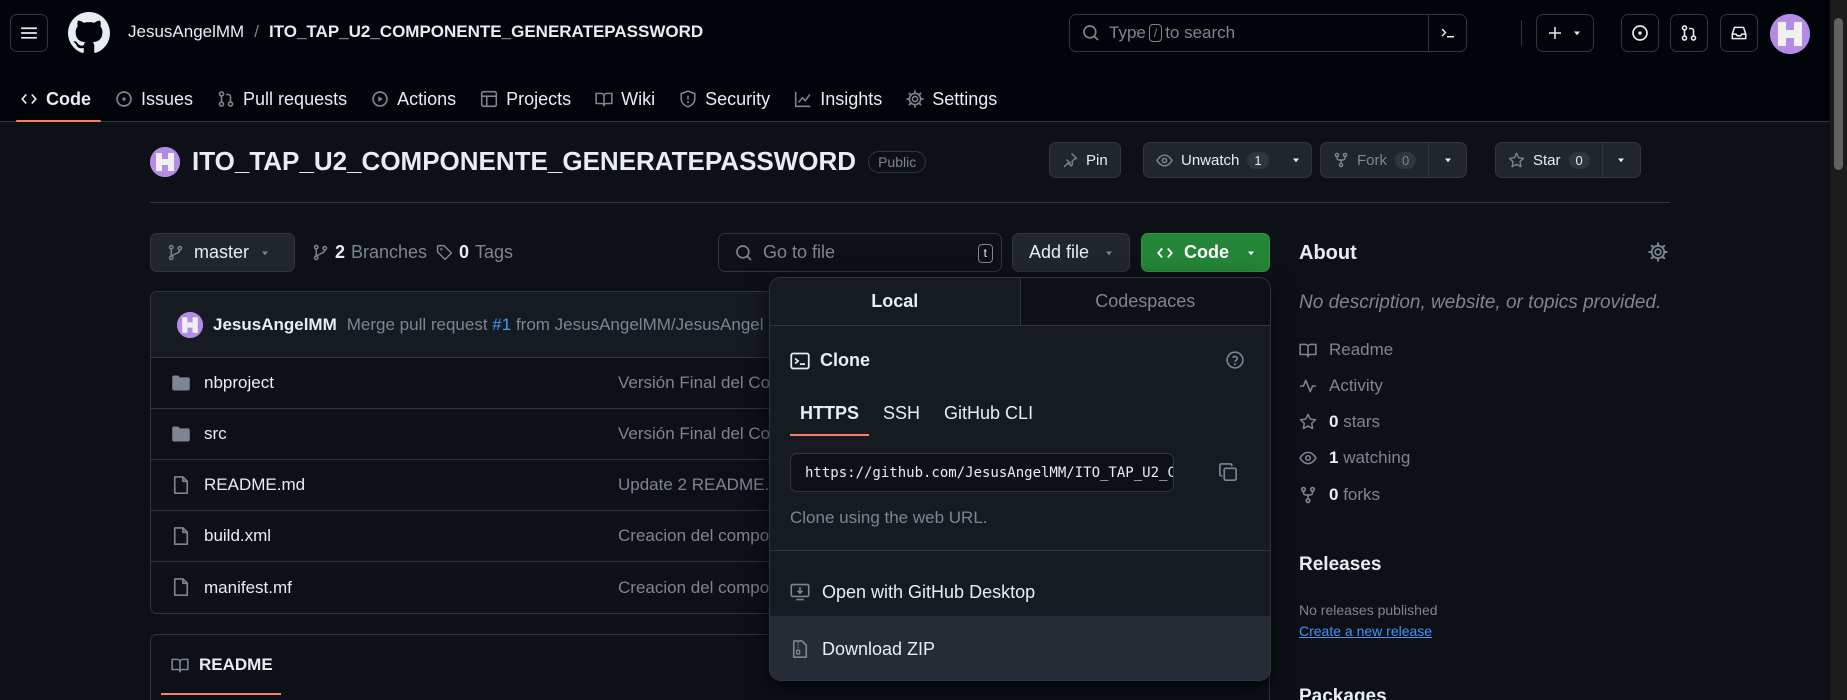  I want to click on tab-local: Local, so click(895, 301).